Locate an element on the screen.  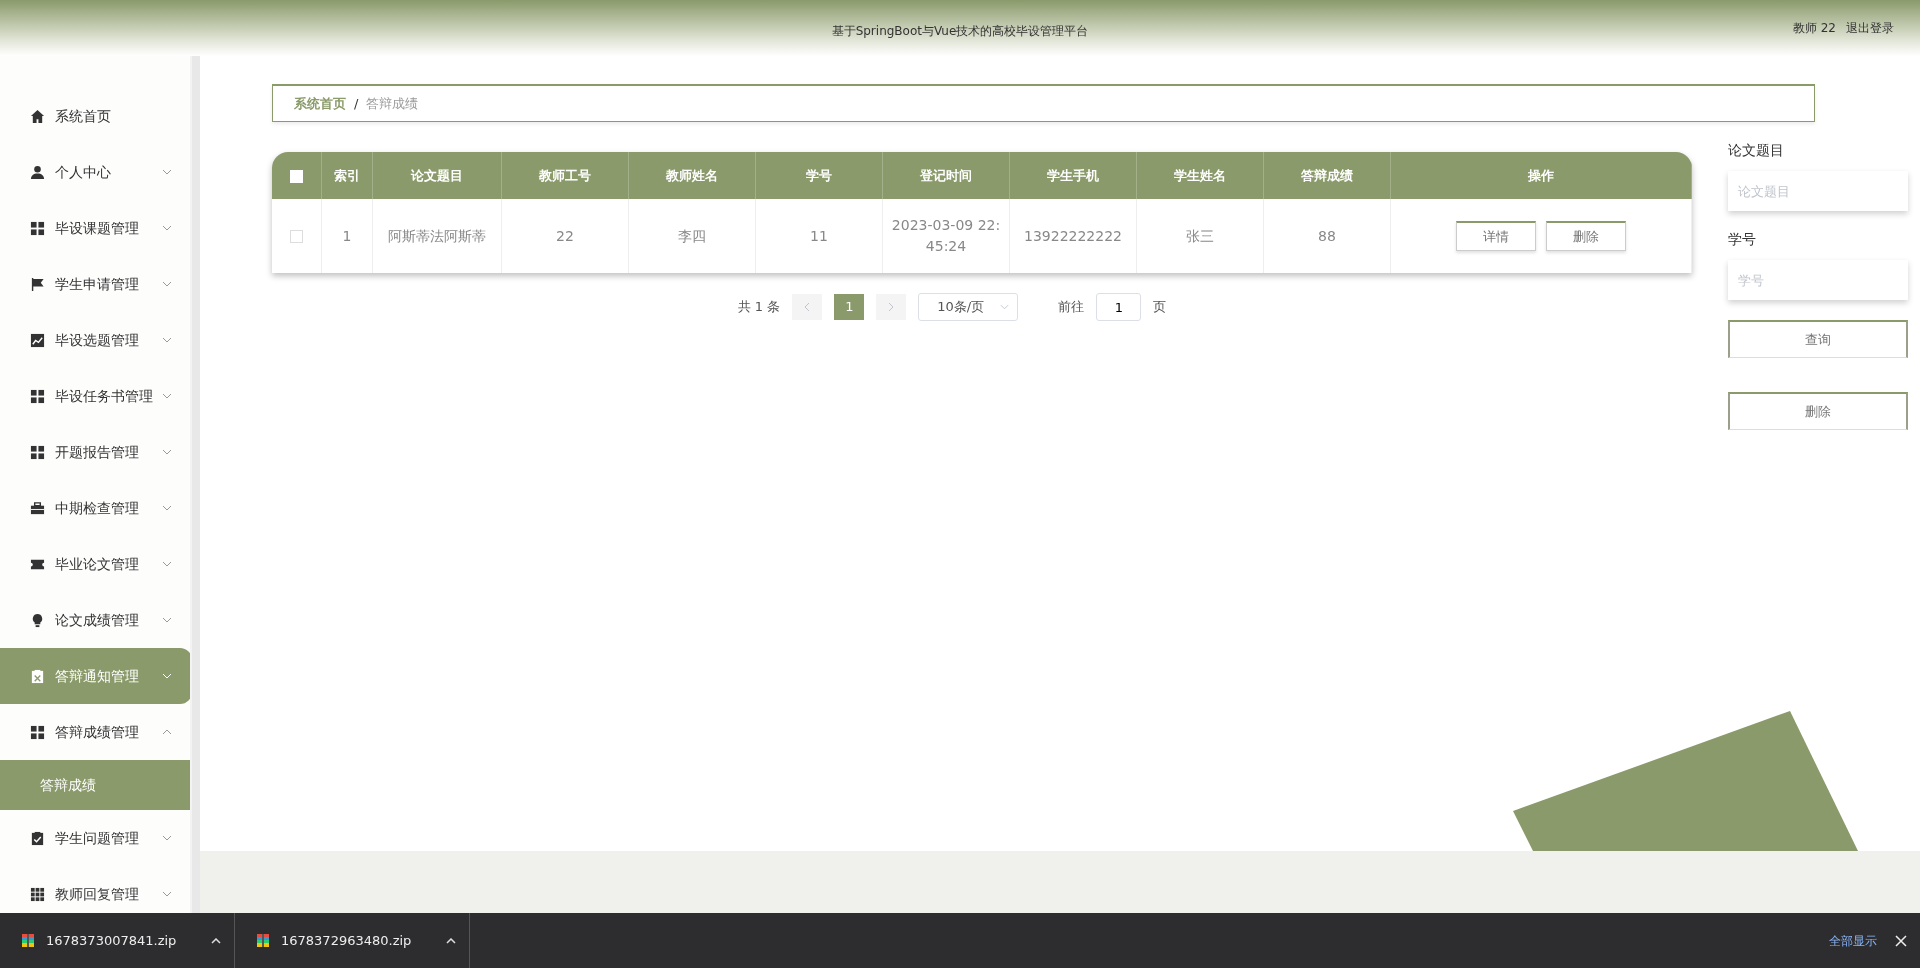
sidebar-item: 学生申请管理 is located at coordinates (96, 284).